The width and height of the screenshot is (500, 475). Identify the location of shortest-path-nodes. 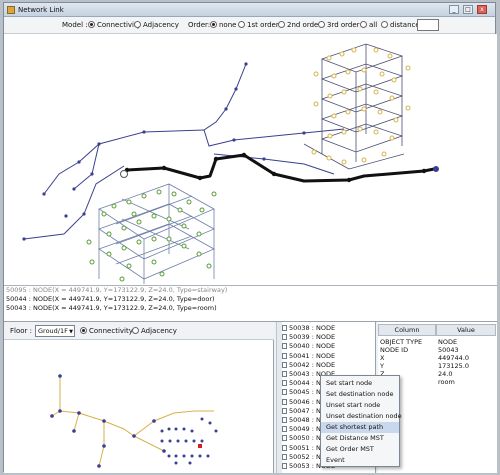
(275, 167).